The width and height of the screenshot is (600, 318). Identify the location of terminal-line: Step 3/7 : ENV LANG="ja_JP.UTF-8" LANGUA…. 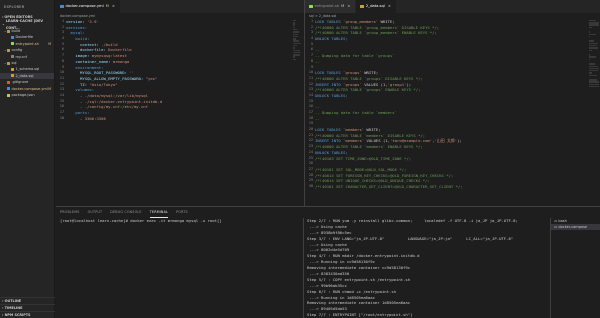
(410, 238).